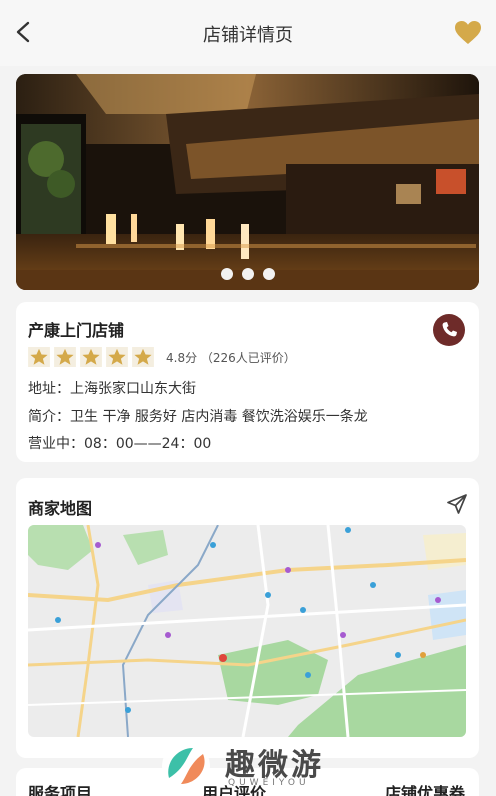  What do you see at coordinates (120, 444) in the screenshot?
I see `shop-hours: 营业中：08：00——24：00` at bounding box center [120, 444].